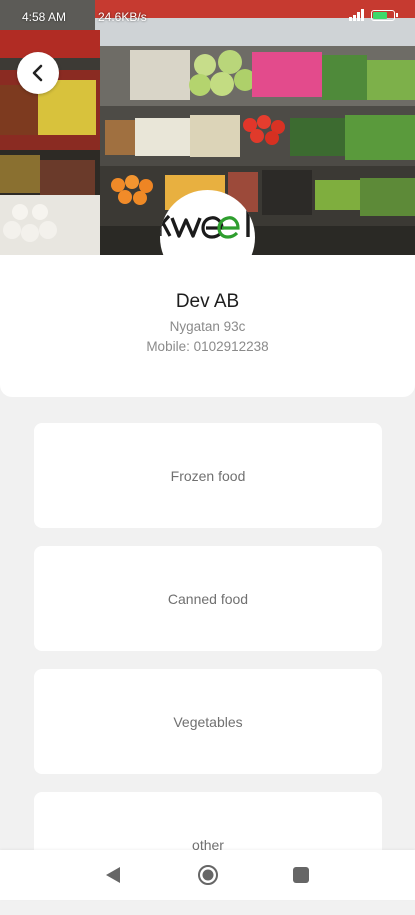  What do you see at coordinates (44, 17) in the screenshot?
I see `status-time: 4:58 AM` at bounding box center [44, 17].